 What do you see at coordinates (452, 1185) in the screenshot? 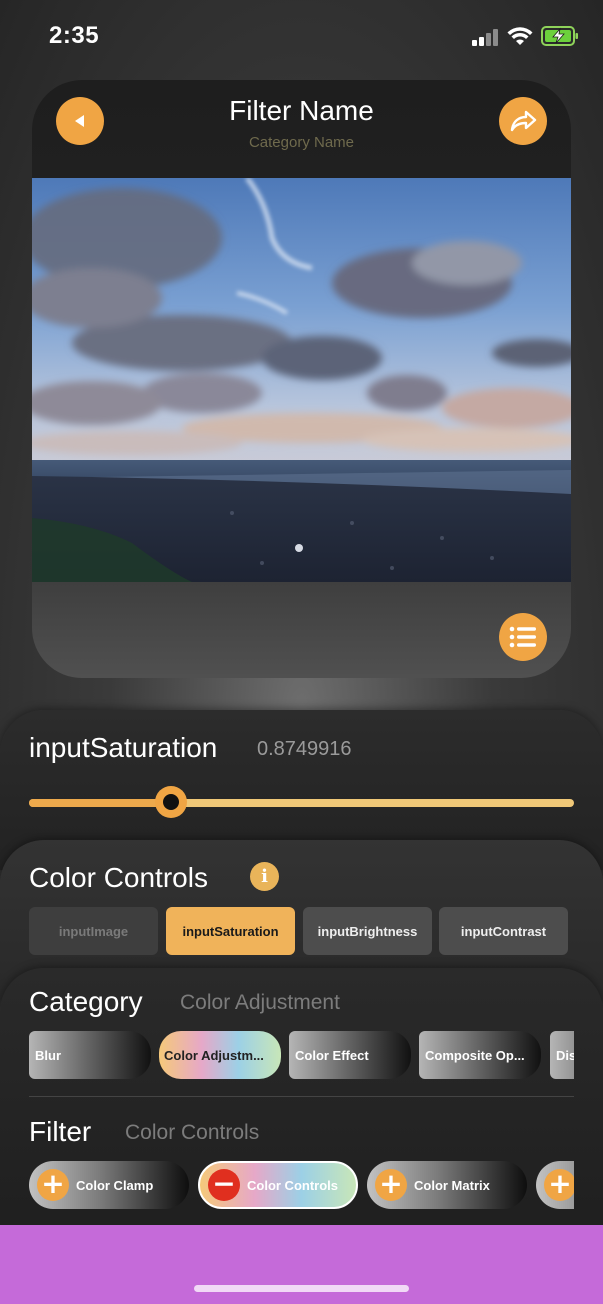
I see `filter-chip-label: Color Matrix` at bounding box center [452, 1185].